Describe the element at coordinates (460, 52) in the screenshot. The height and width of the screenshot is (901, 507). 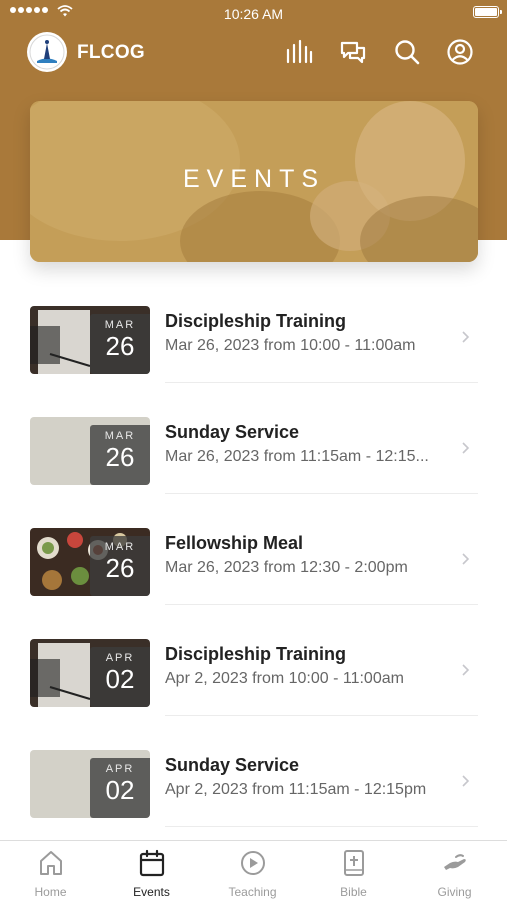
I see `user-icon` at that location.